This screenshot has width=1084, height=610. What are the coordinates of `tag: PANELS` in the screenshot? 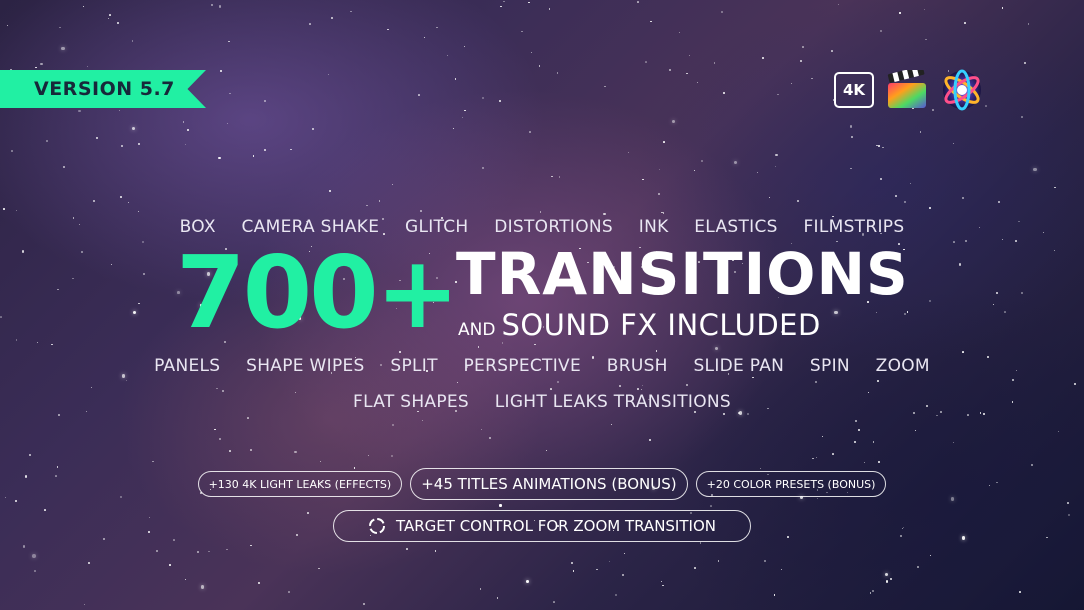 It's located at (187, 366).